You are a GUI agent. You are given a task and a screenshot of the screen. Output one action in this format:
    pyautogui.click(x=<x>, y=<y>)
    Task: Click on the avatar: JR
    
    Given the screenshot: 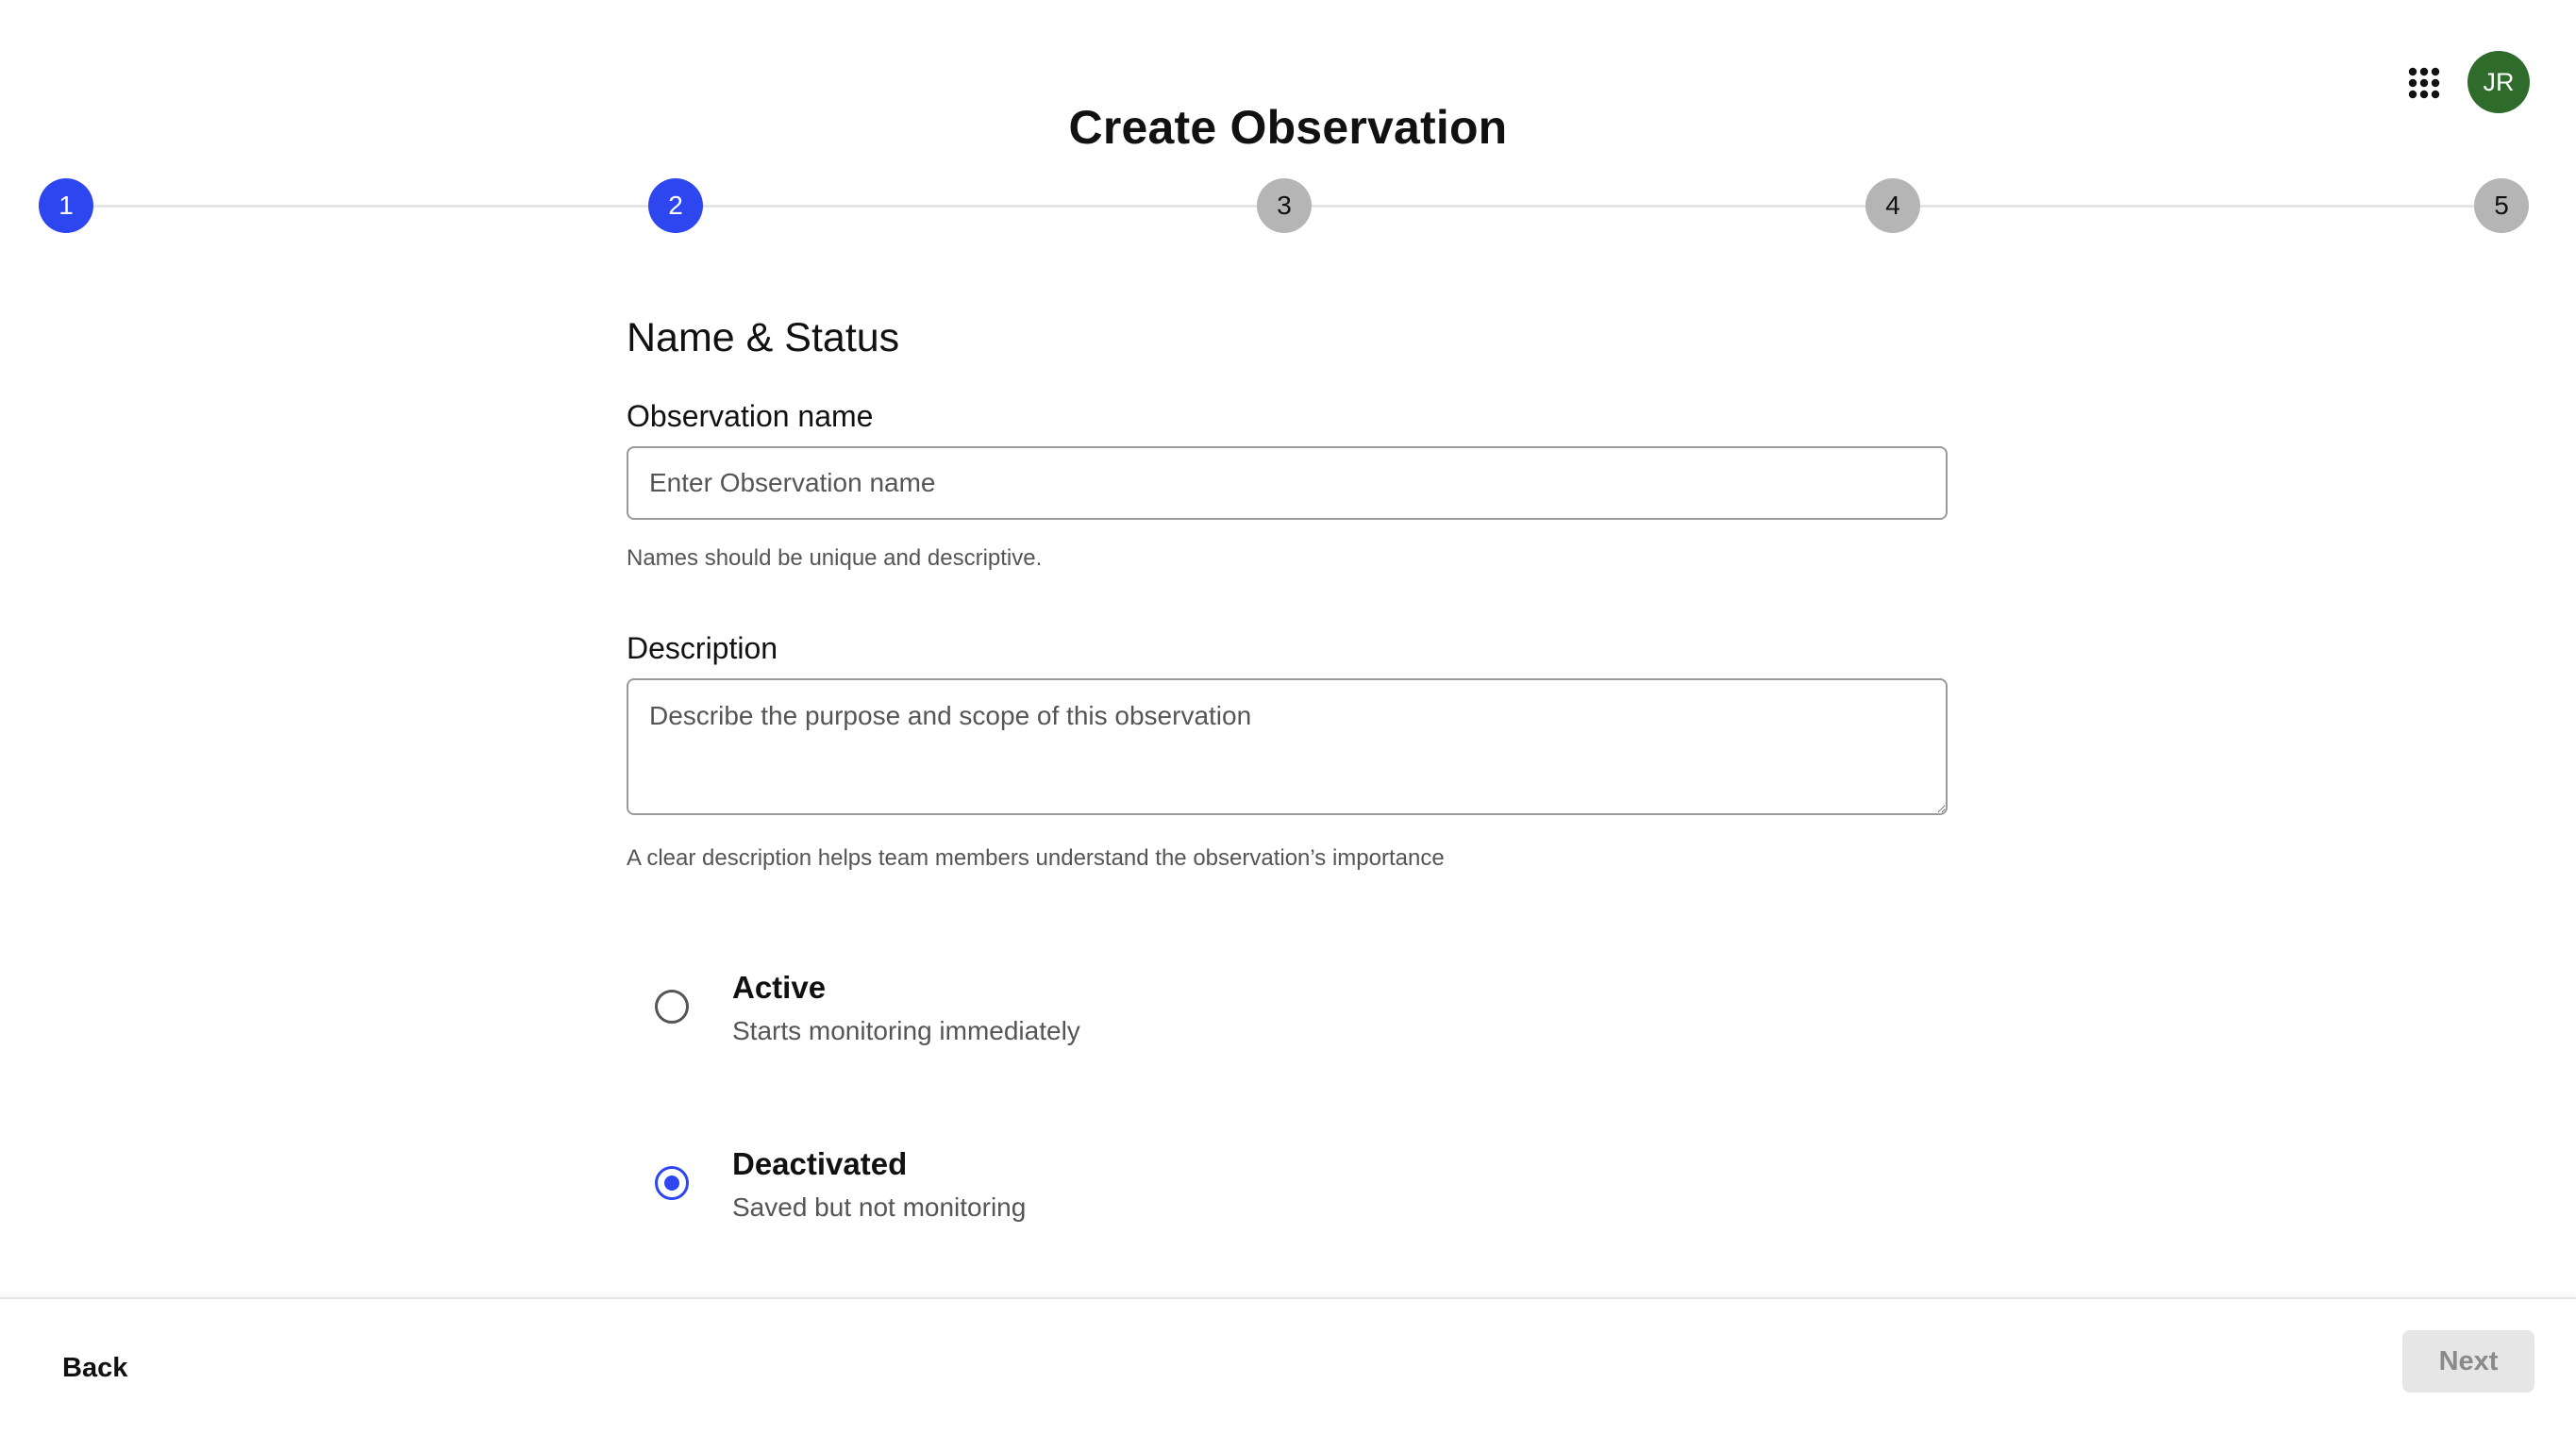 What is the action you would take?
    pyautogui.click(x=2498, y=82)
    